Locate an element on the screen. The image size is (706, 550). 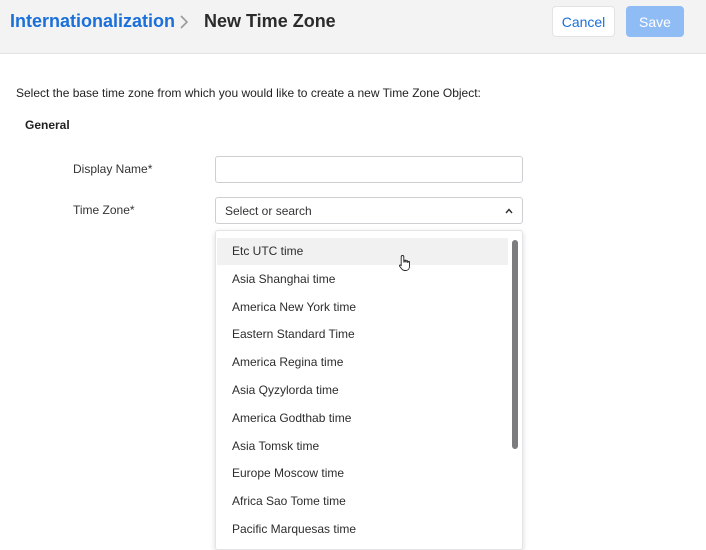
dropdown-option: America Regina time is located at coordinates (362, 362).